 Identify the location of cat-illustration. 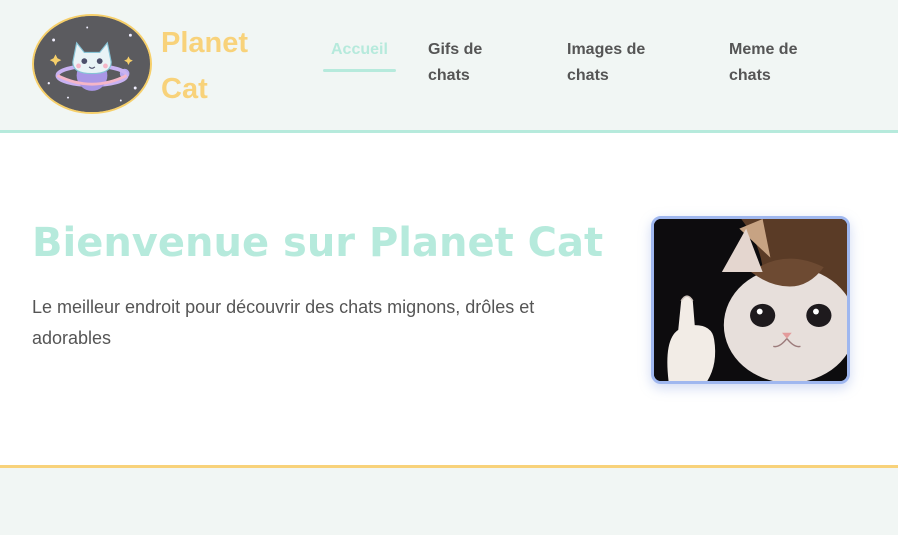
(750, 300).